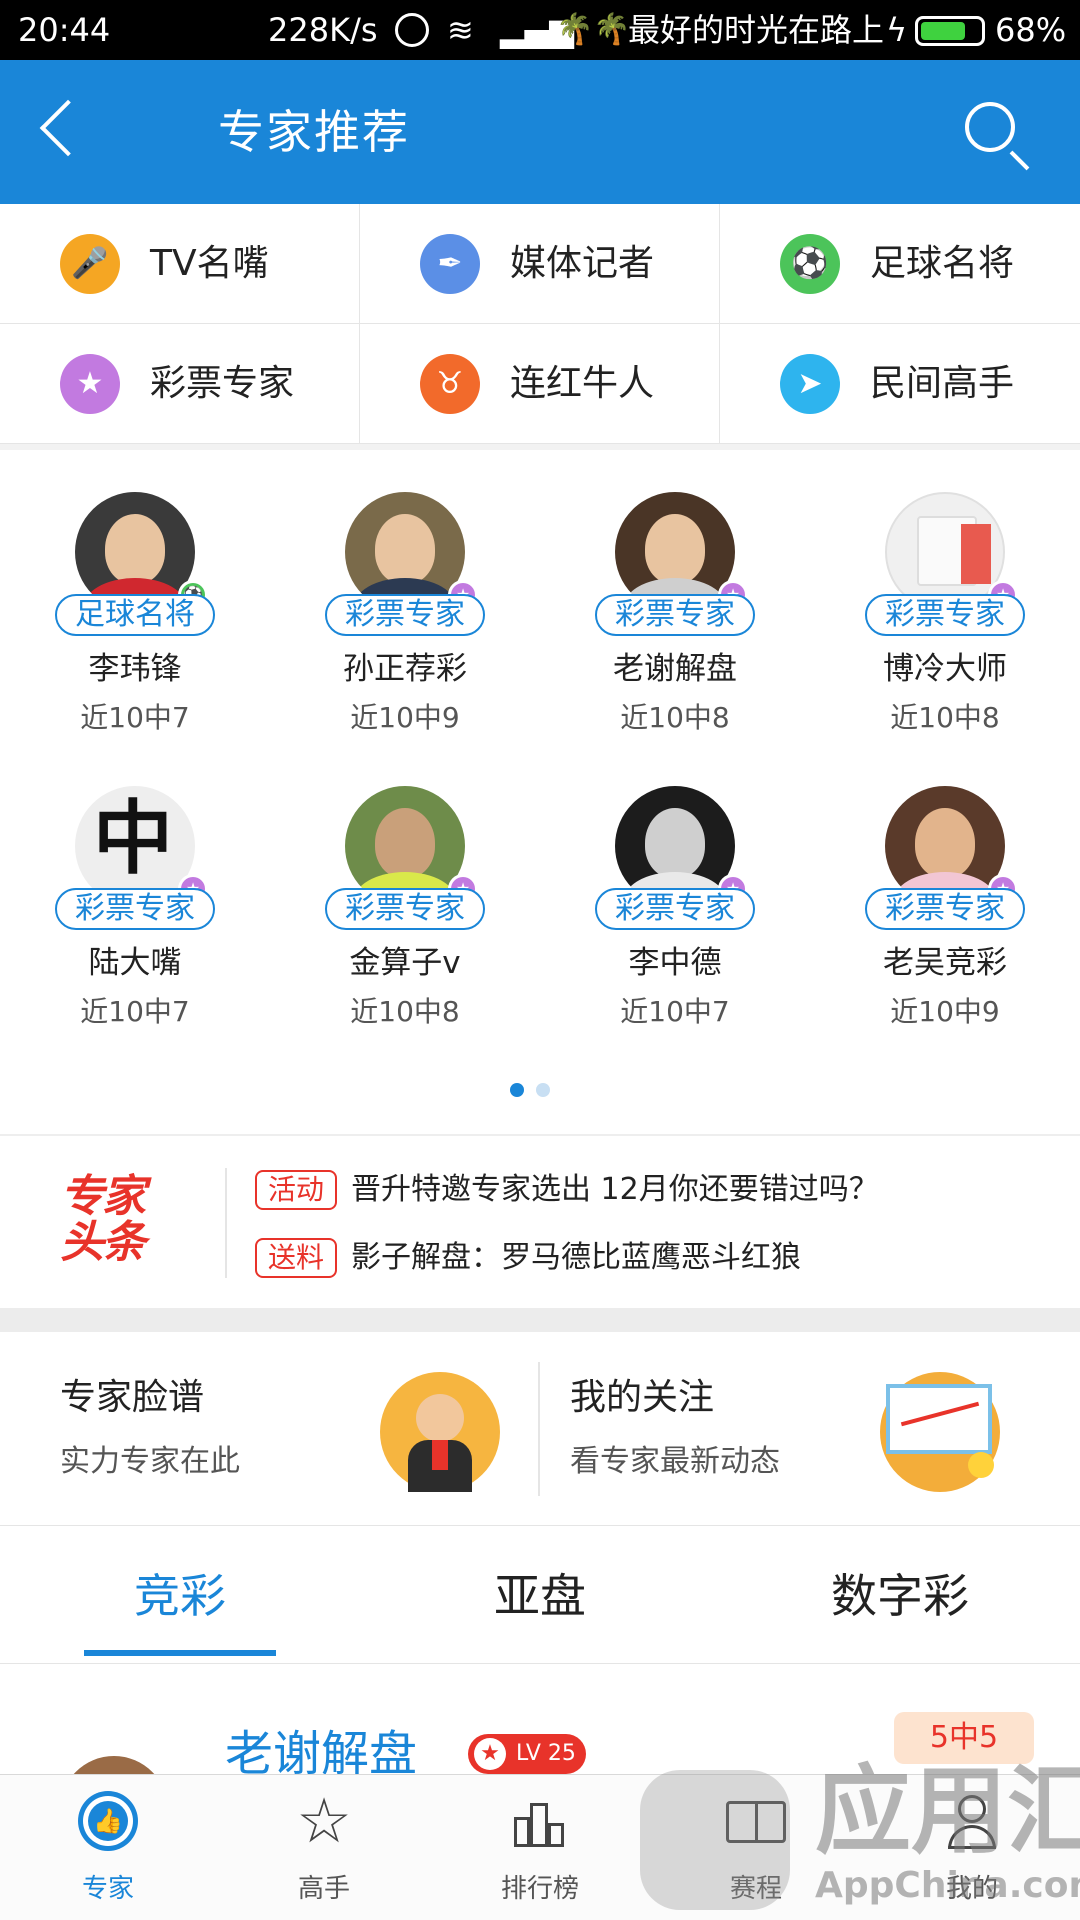 Image resolution: width=1080 pixels, height=1920 pixels. Describe the element at coordinates (114, 1765) in the screenshot. I see `avatar` at that location.